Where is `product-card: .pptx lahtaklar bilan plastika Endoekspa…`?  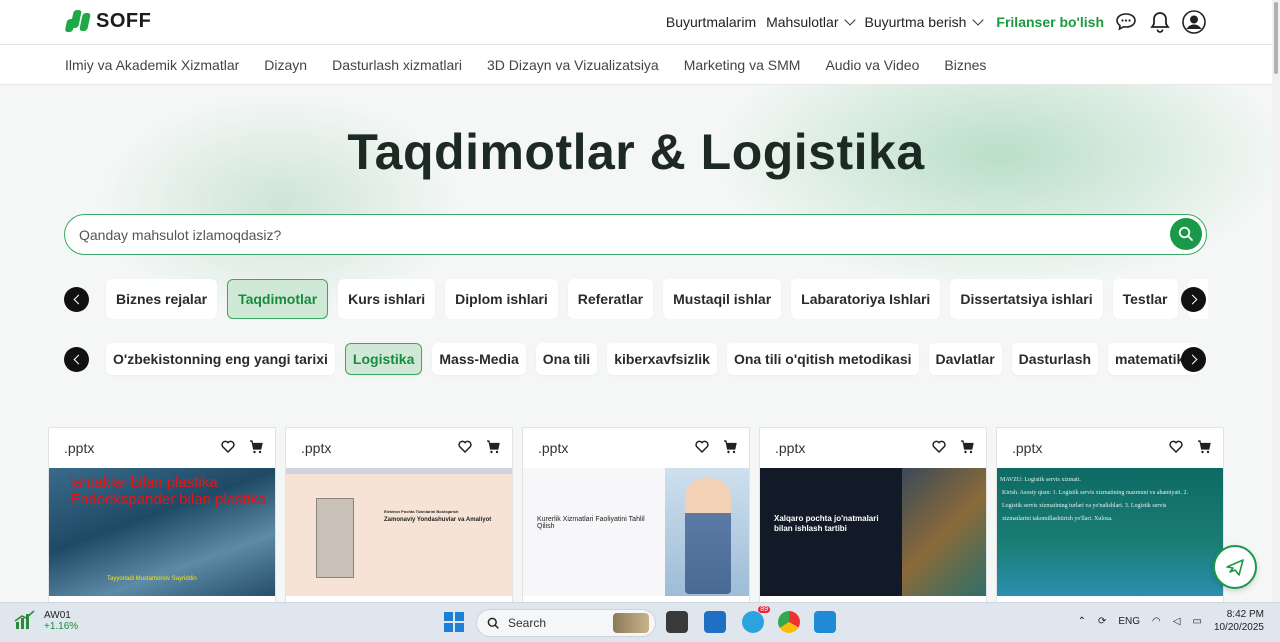 product-card: .pptx lahtaklar bilan plastika Endoekspa… is located at coordinates (162, 517).